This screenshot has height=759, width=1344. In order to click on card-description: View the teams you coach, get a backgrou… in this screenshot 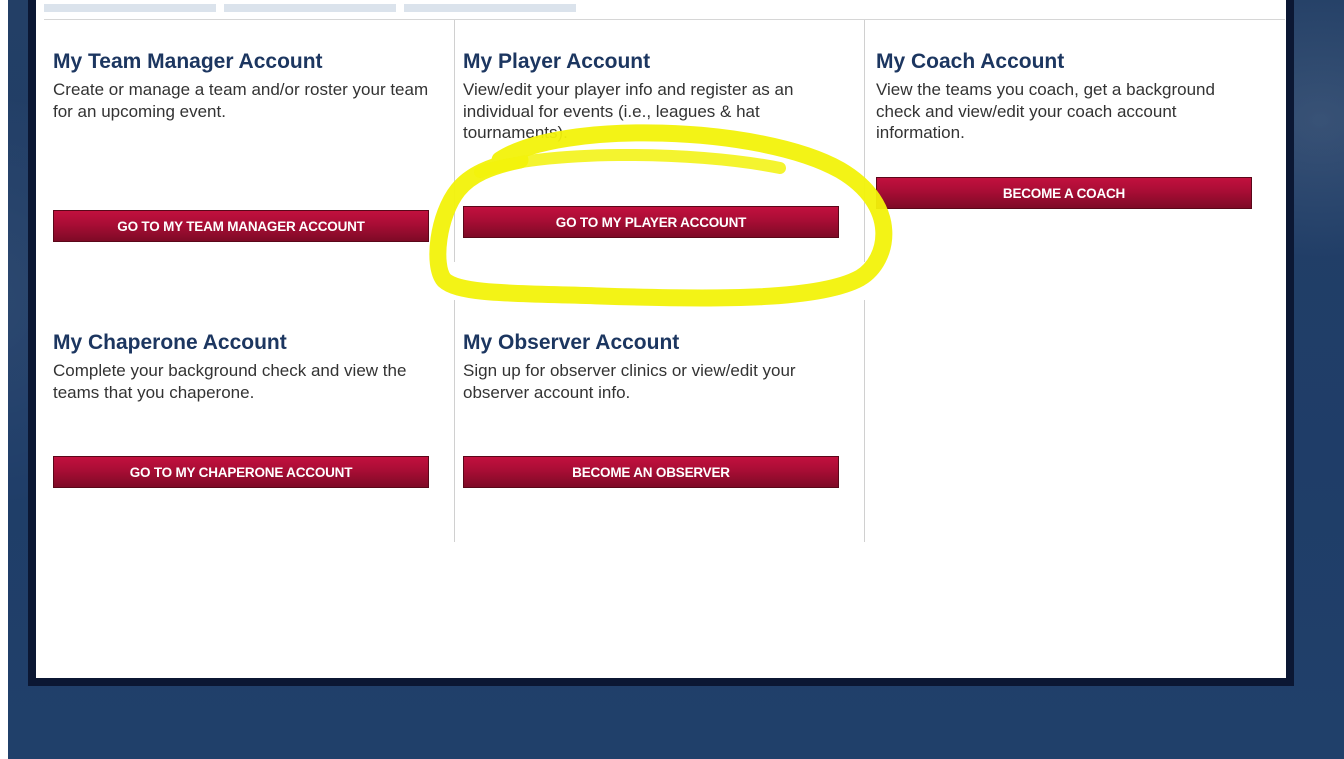, I will do `click(1045, 111)`.